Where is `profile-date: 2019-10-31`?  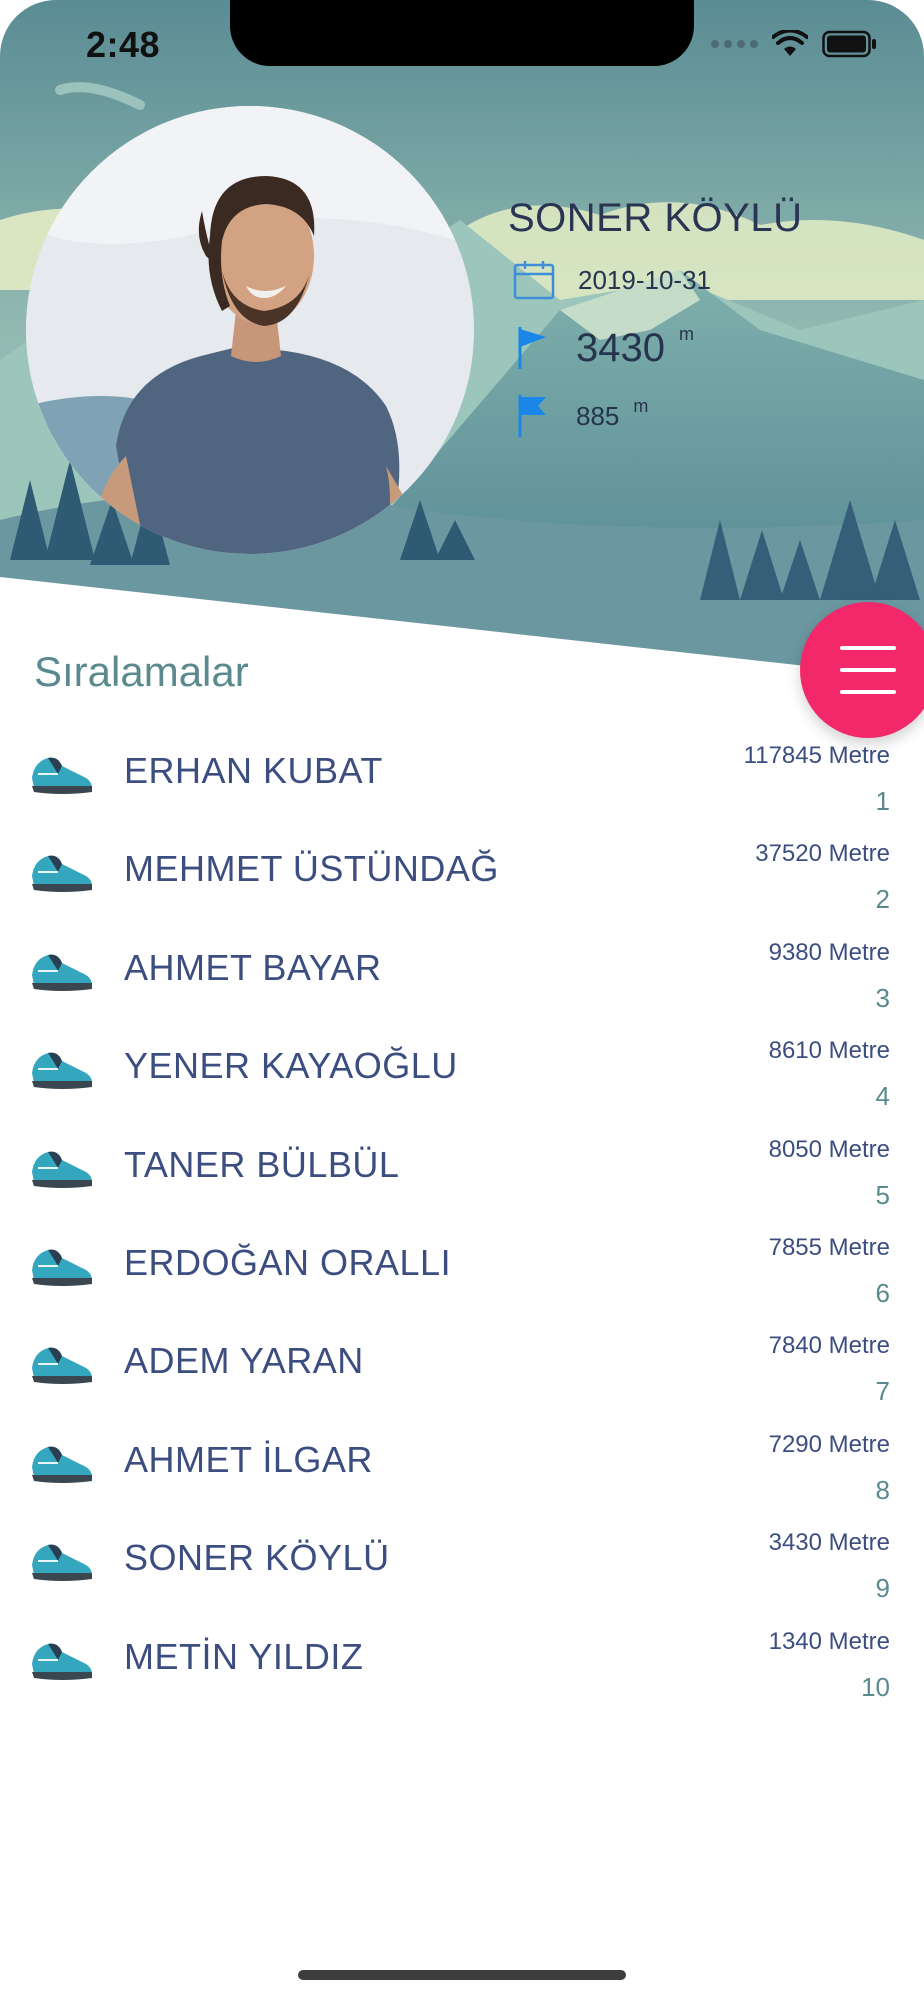 profile-date: 2019-10-31 is located at coordinates (644, 279).